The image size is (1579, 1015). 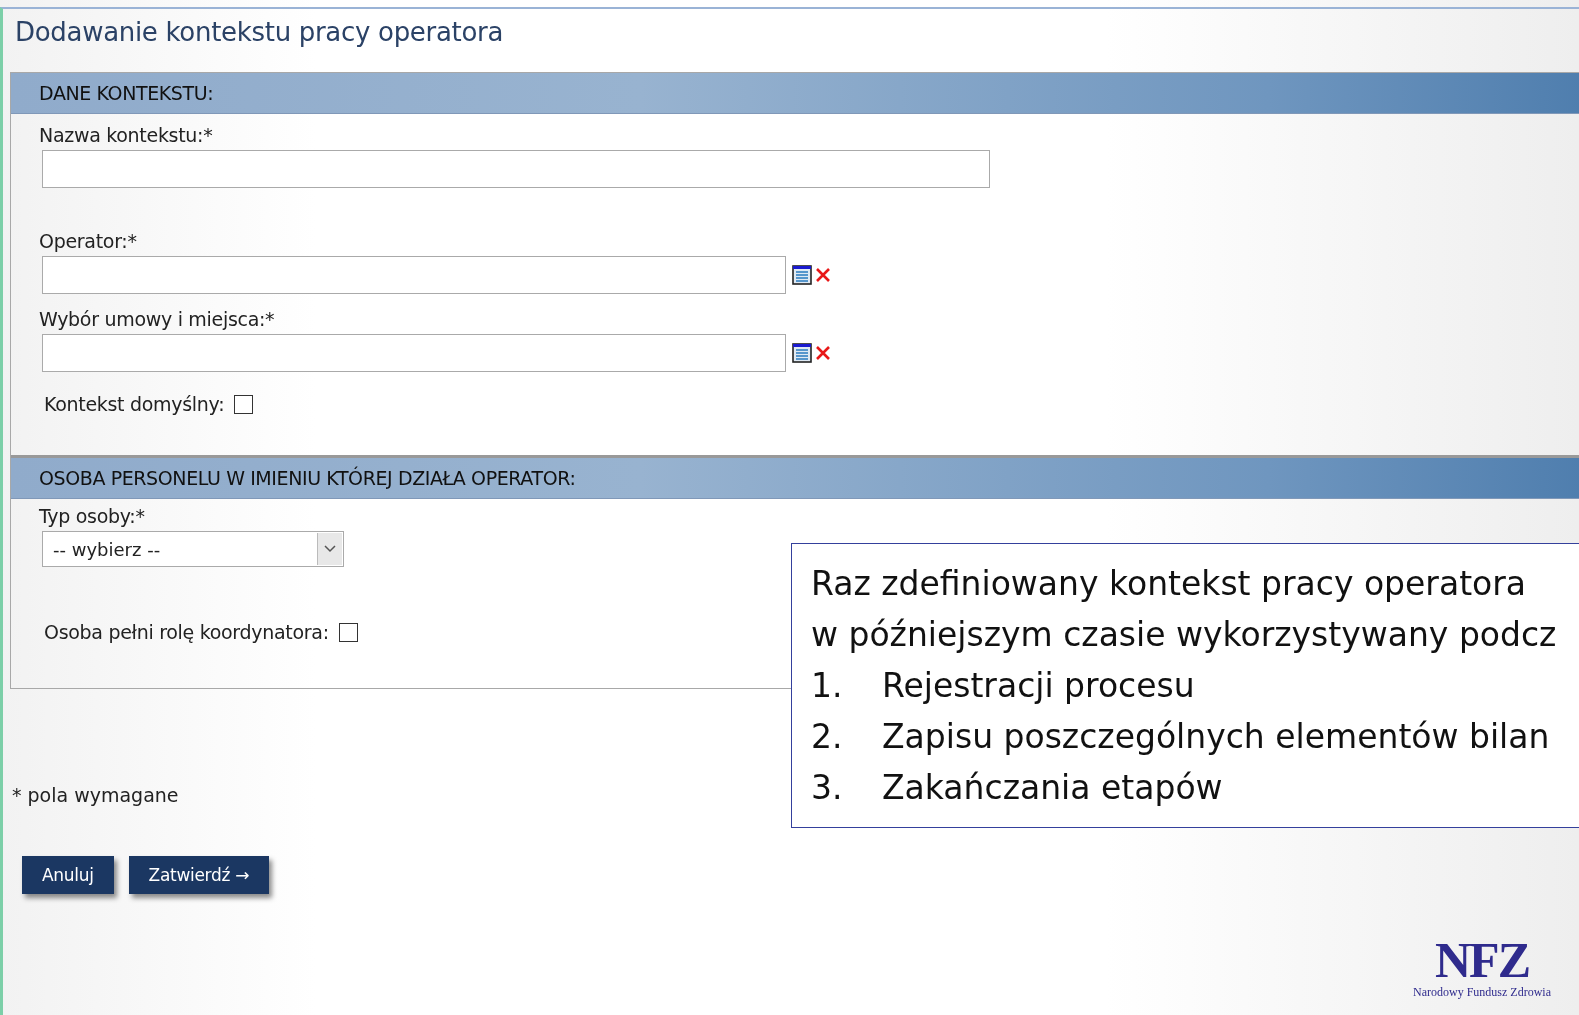 I want to click on page-title: Dodawanie kontekstu pracy operatora, so click(x=259, y=32).